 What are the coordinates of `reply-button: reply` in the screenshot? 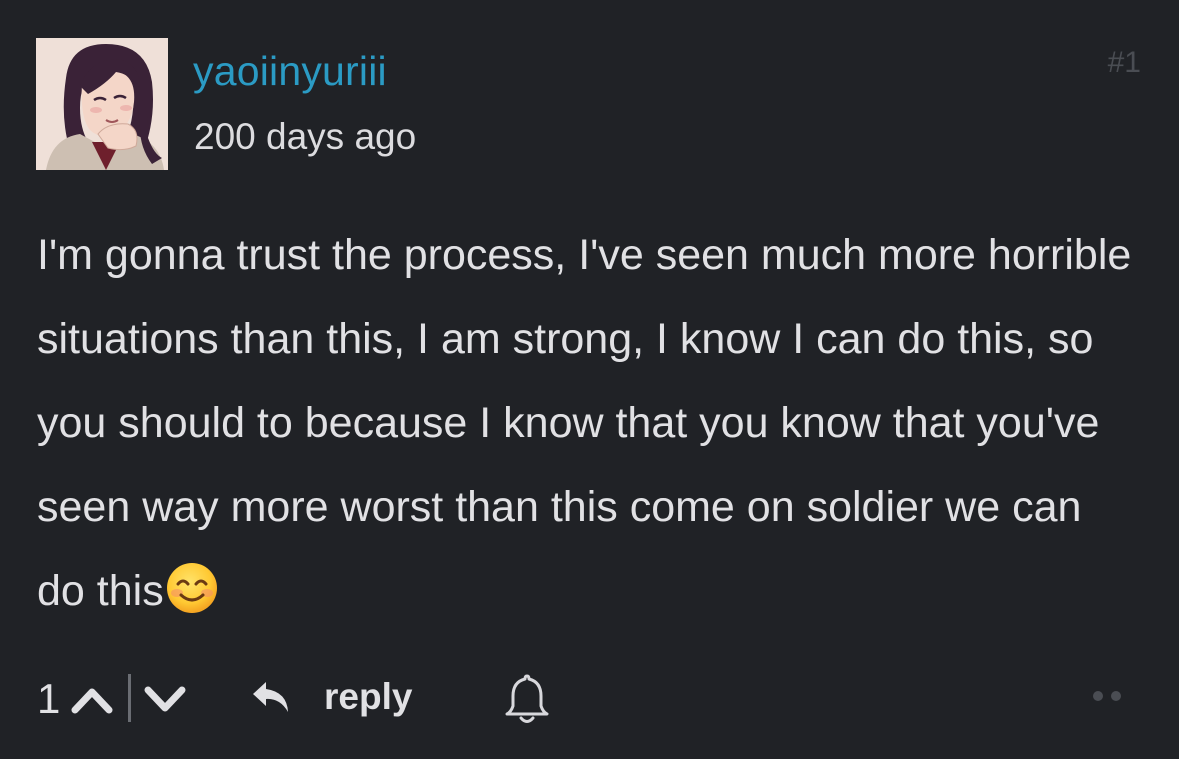 It's located at (368, 696).